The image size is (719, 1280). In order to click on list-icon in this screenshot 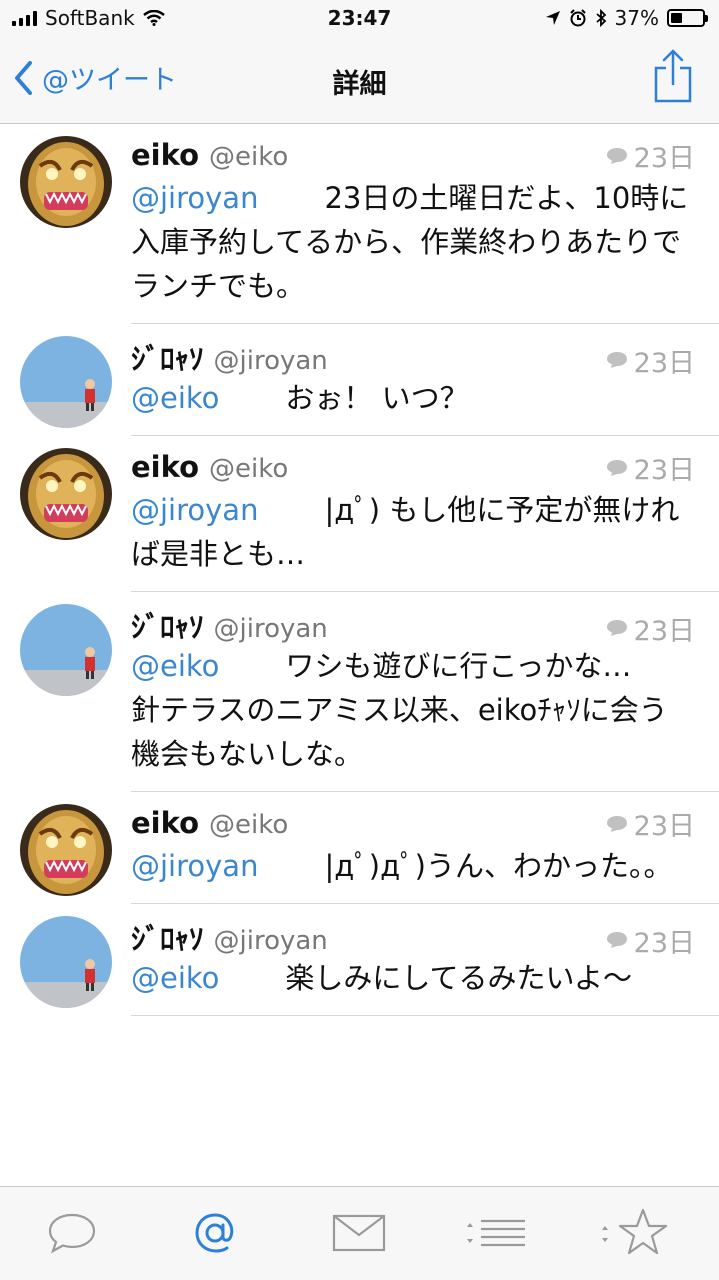, I will do `click(496, 1233)`.